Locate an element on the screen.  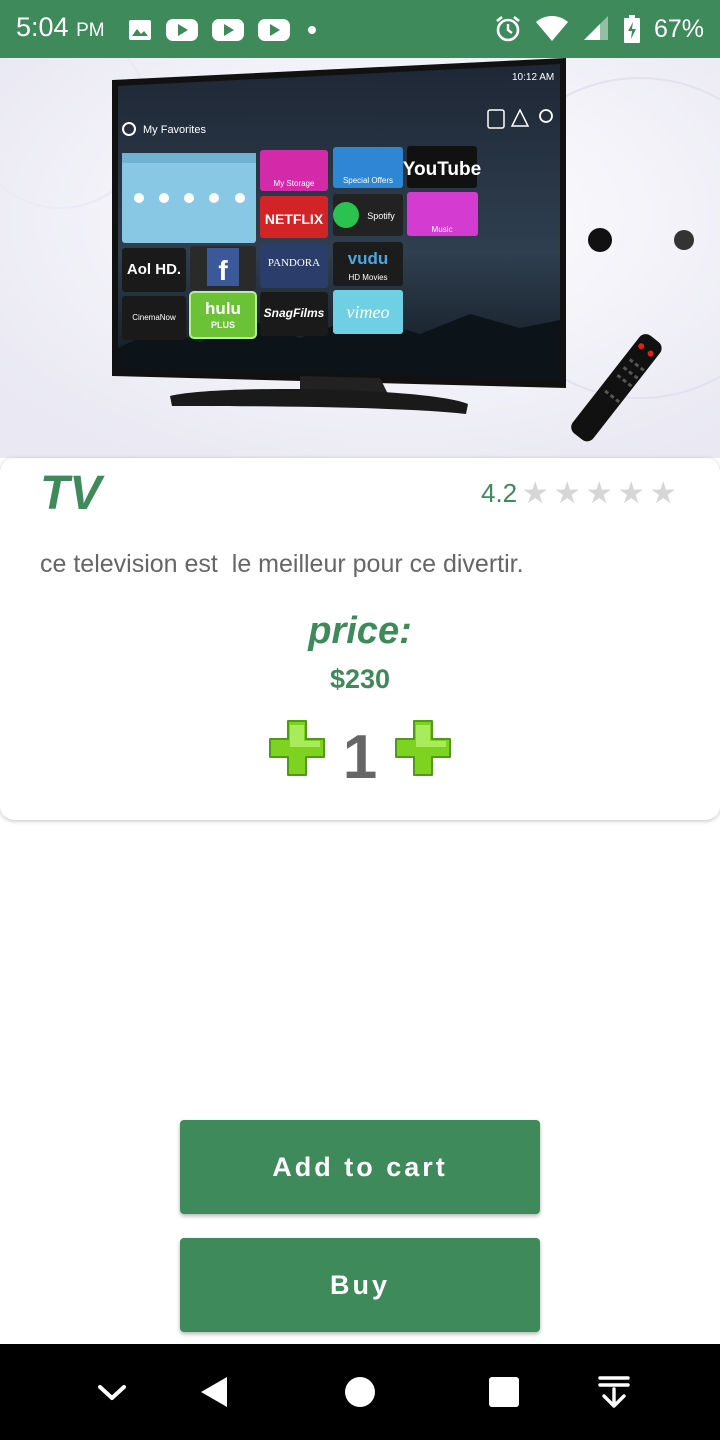
back-icon is located at coordinates (214, 1392).